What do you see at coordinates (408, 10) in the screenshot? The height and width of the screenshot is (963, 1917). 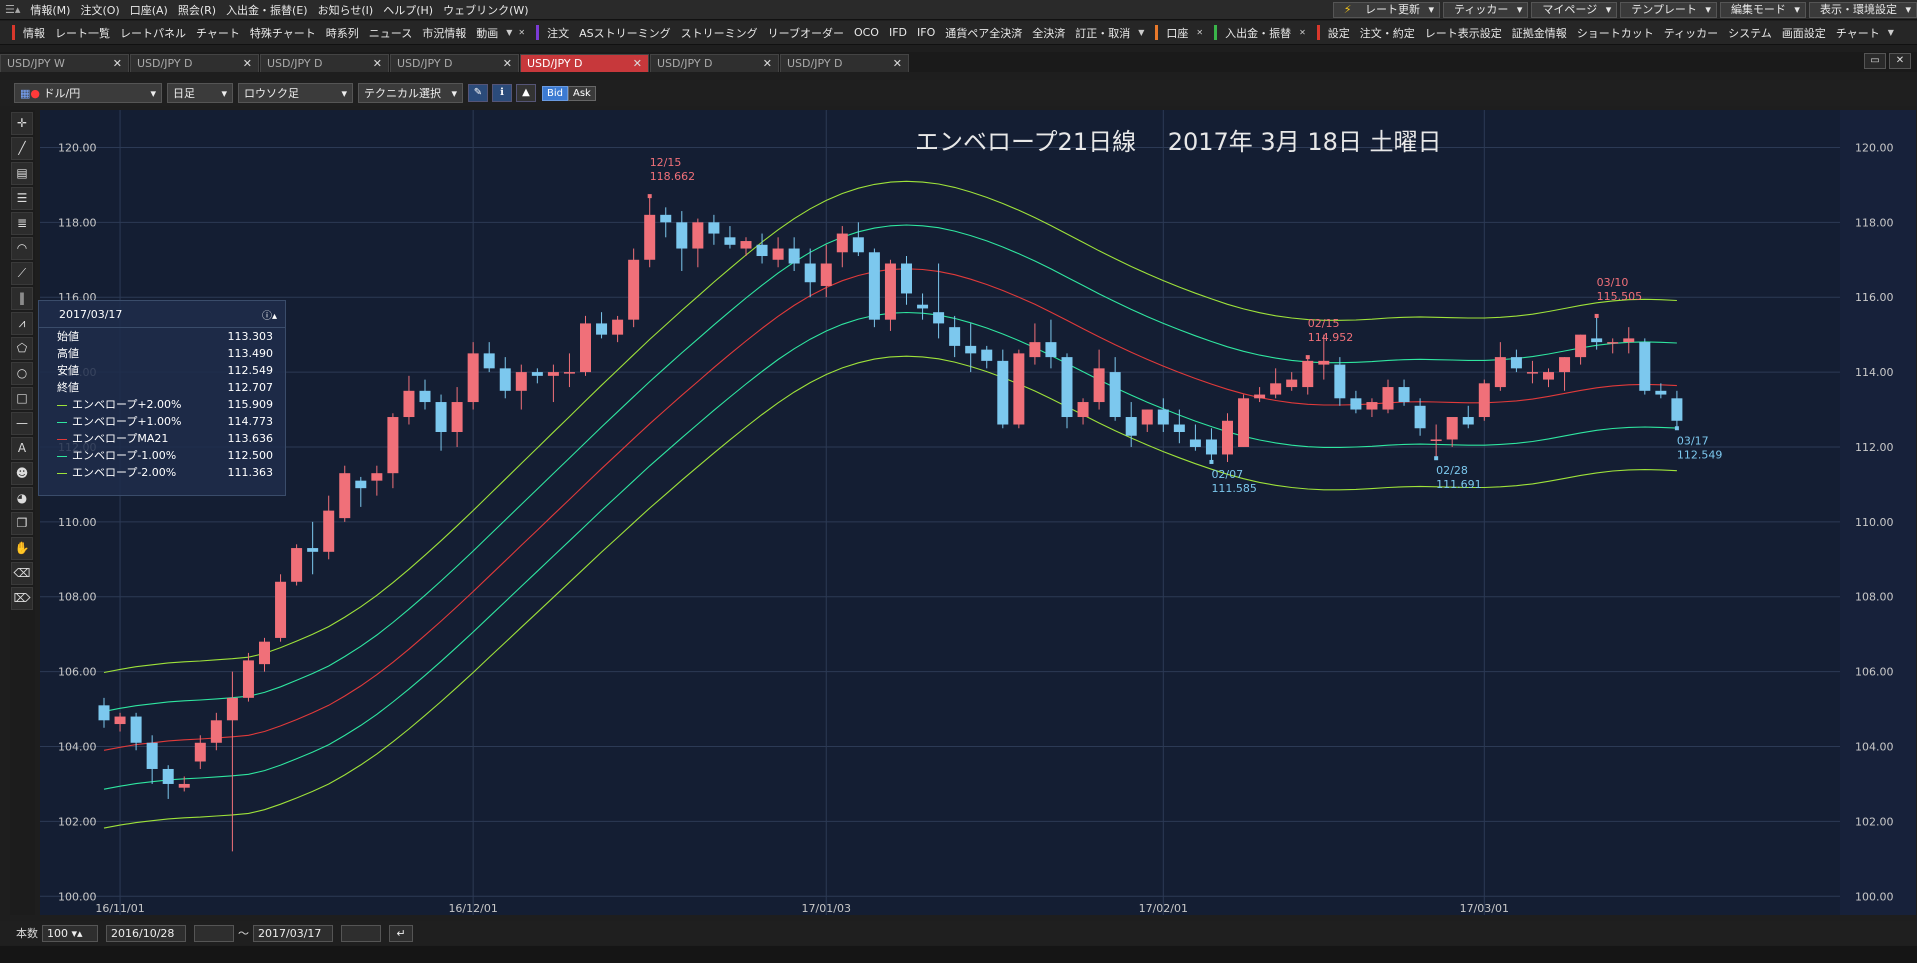 I see `menu-help: ヘルプ(H)` at bounding box center [408, 10].